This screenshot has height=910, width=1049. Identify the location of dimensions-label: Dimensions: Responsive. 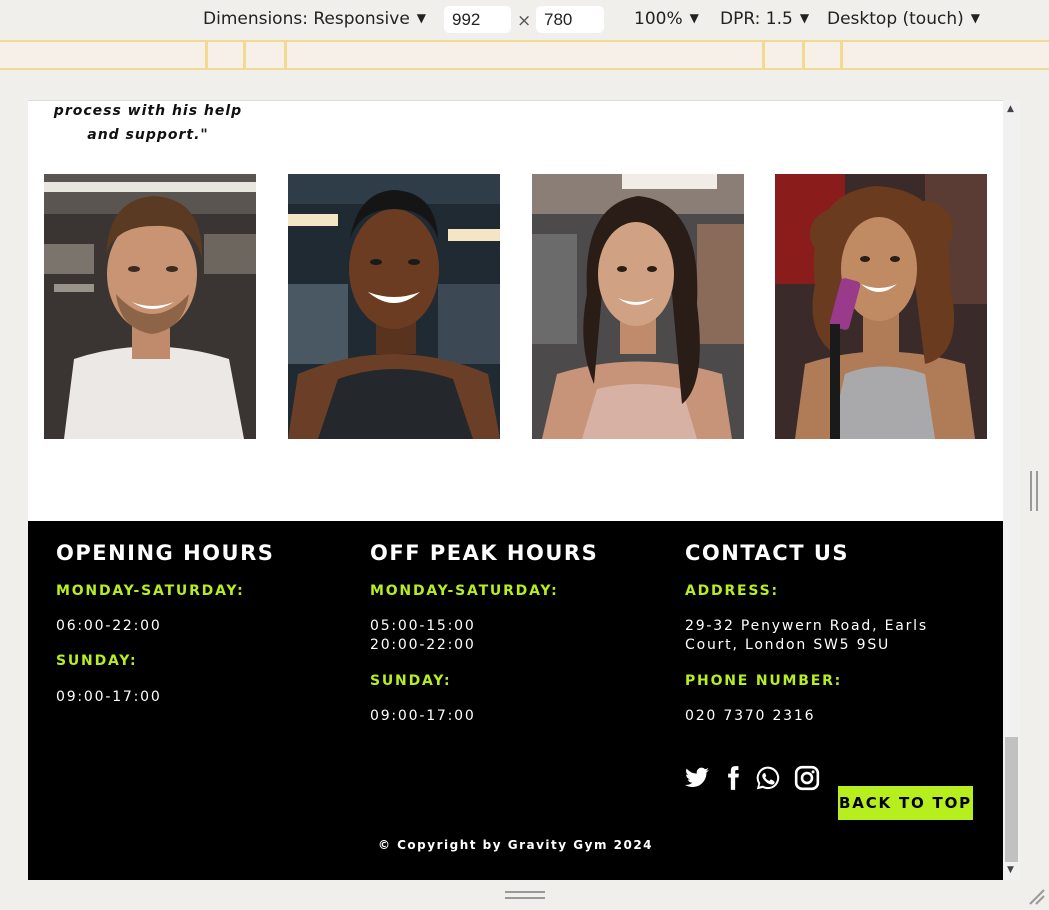
(306, 19).